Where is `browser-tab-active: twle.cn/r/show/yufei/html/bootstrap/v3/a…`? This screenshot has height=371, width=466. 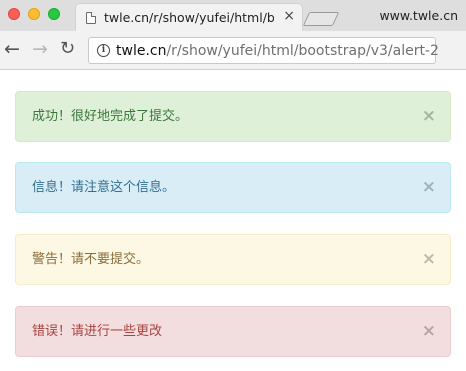 browser-tab-active: twle.cn/r/show/yufei/html/bootstrap/v3/a… is located at coordinates (189, 17).